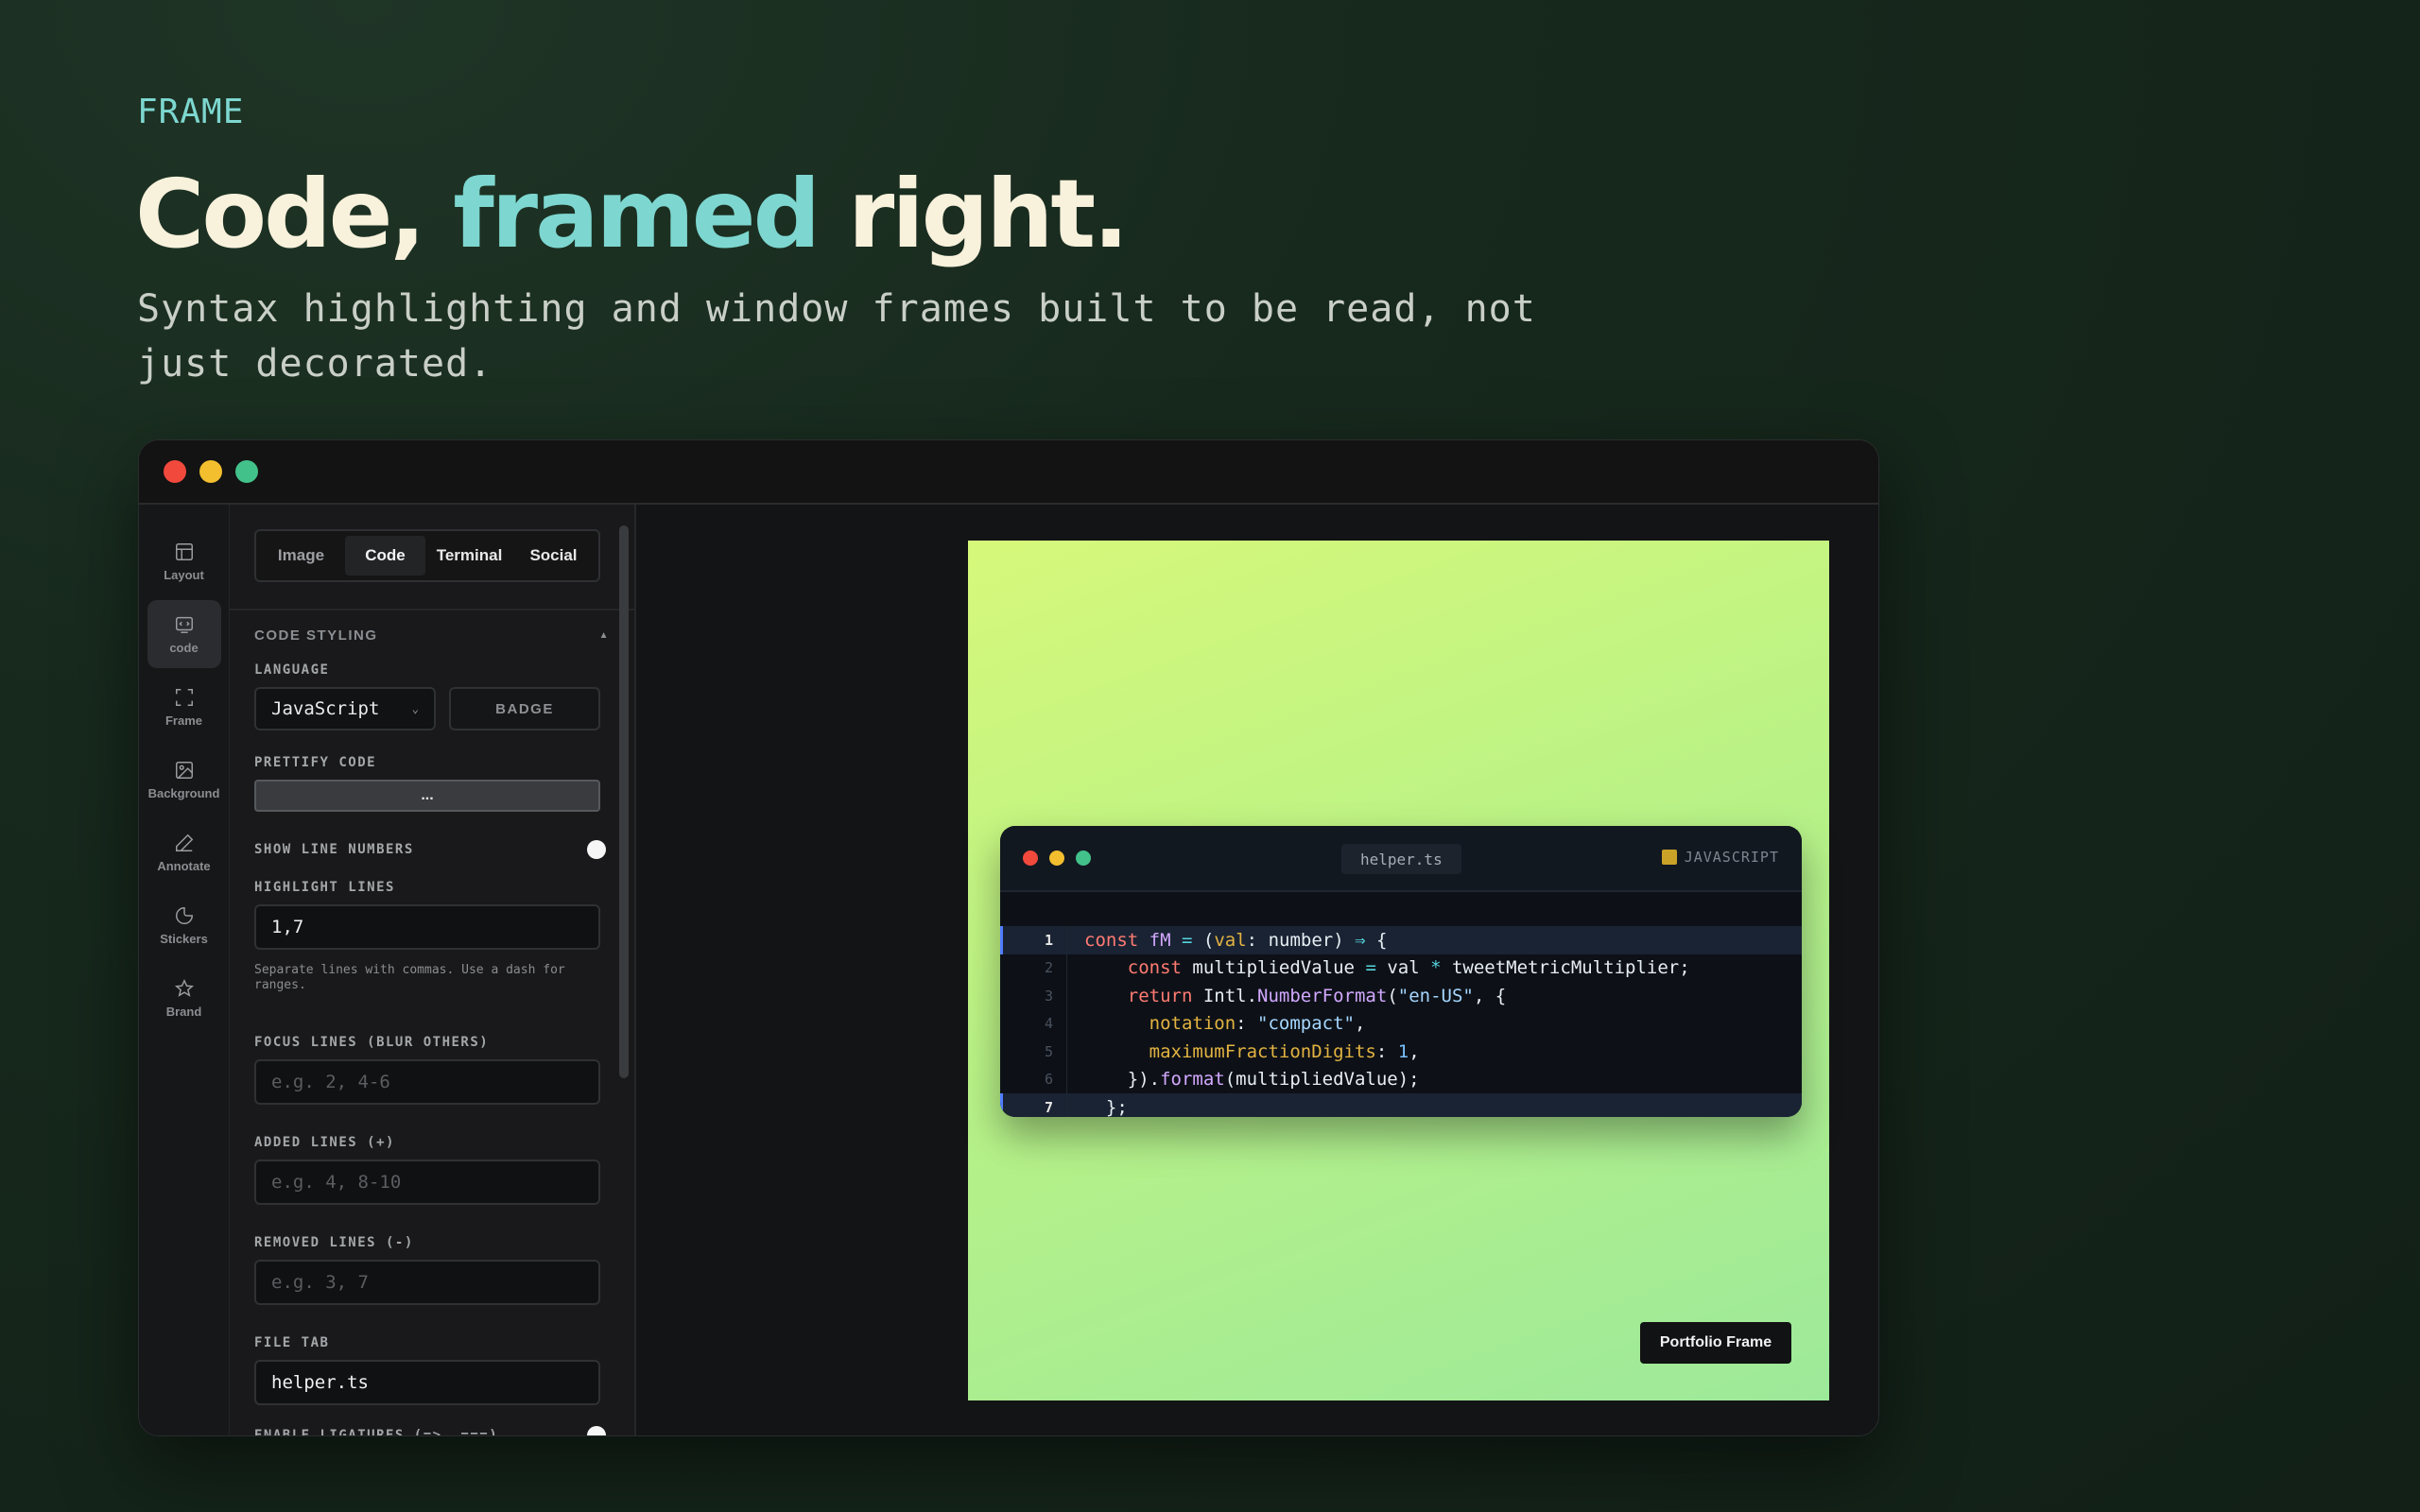 The height and width of the screenshot is (1512, 2420). I want to click on code-icon, so click(184, 624).